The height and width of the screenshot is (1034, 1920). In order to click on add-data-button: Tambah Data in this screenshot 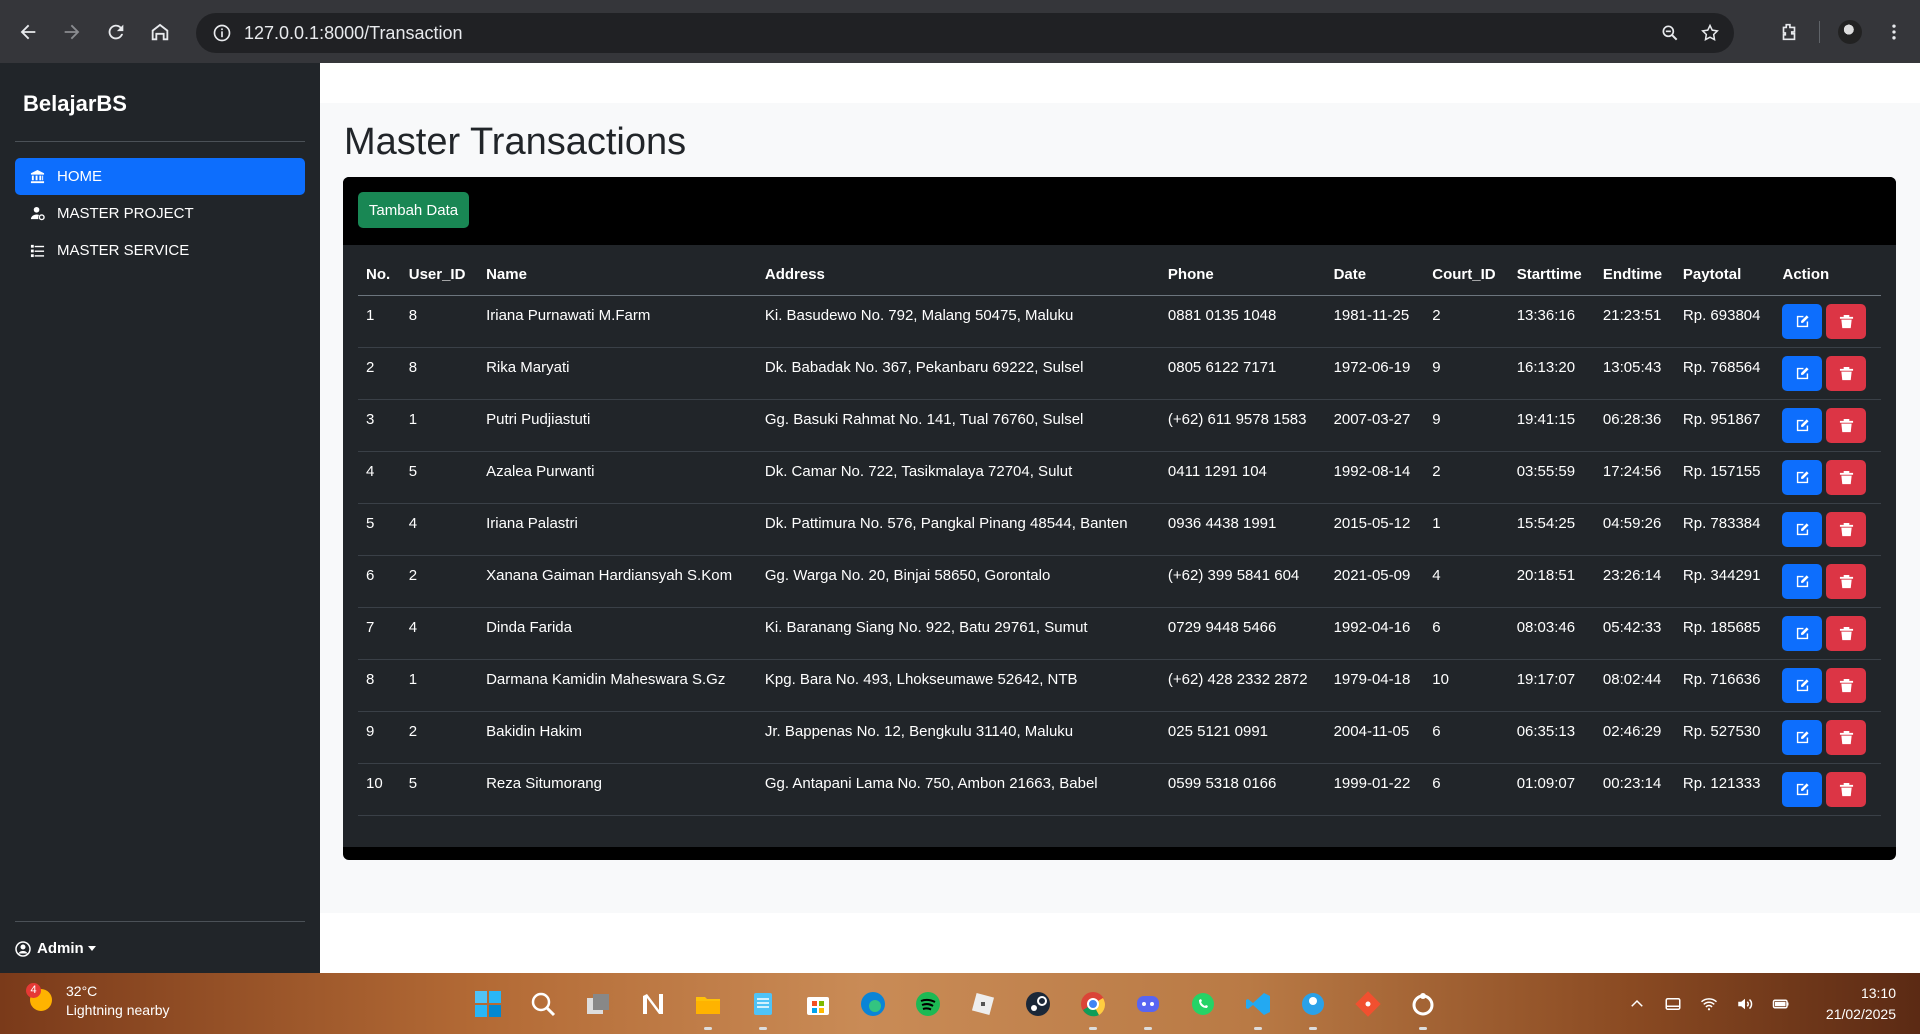, I will do `click(413, 210)`.